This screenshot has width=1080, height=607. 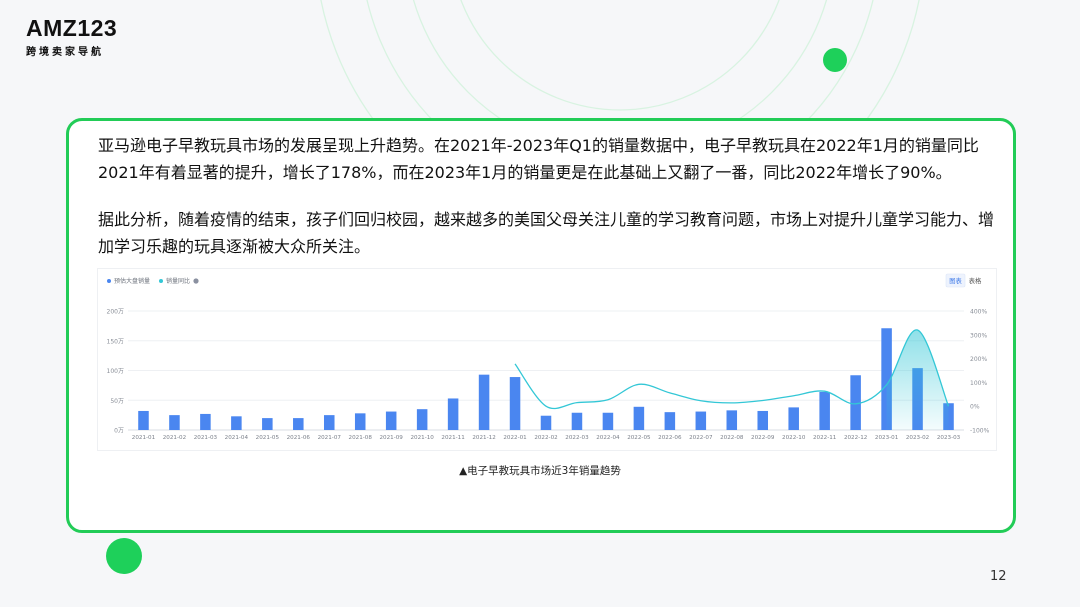 What do you see at coordinates (178, 281) in the screenshot?
I see `legend-label: 销量同比` at bounding box center [178, 281].